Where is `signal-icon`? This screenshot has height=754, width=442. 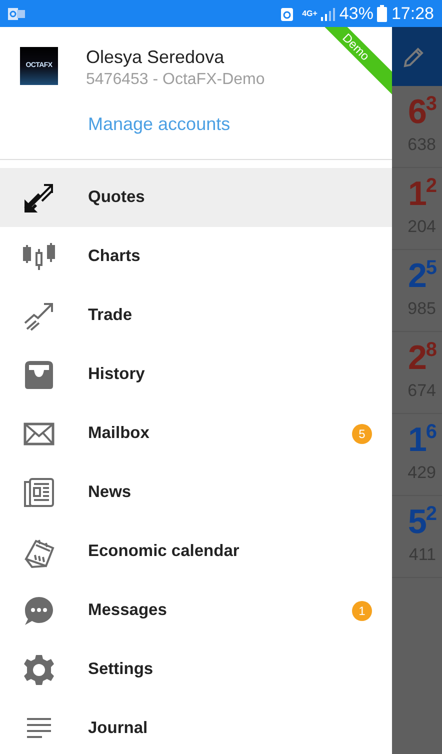 signal-icon is located at coordinates (328, 13).